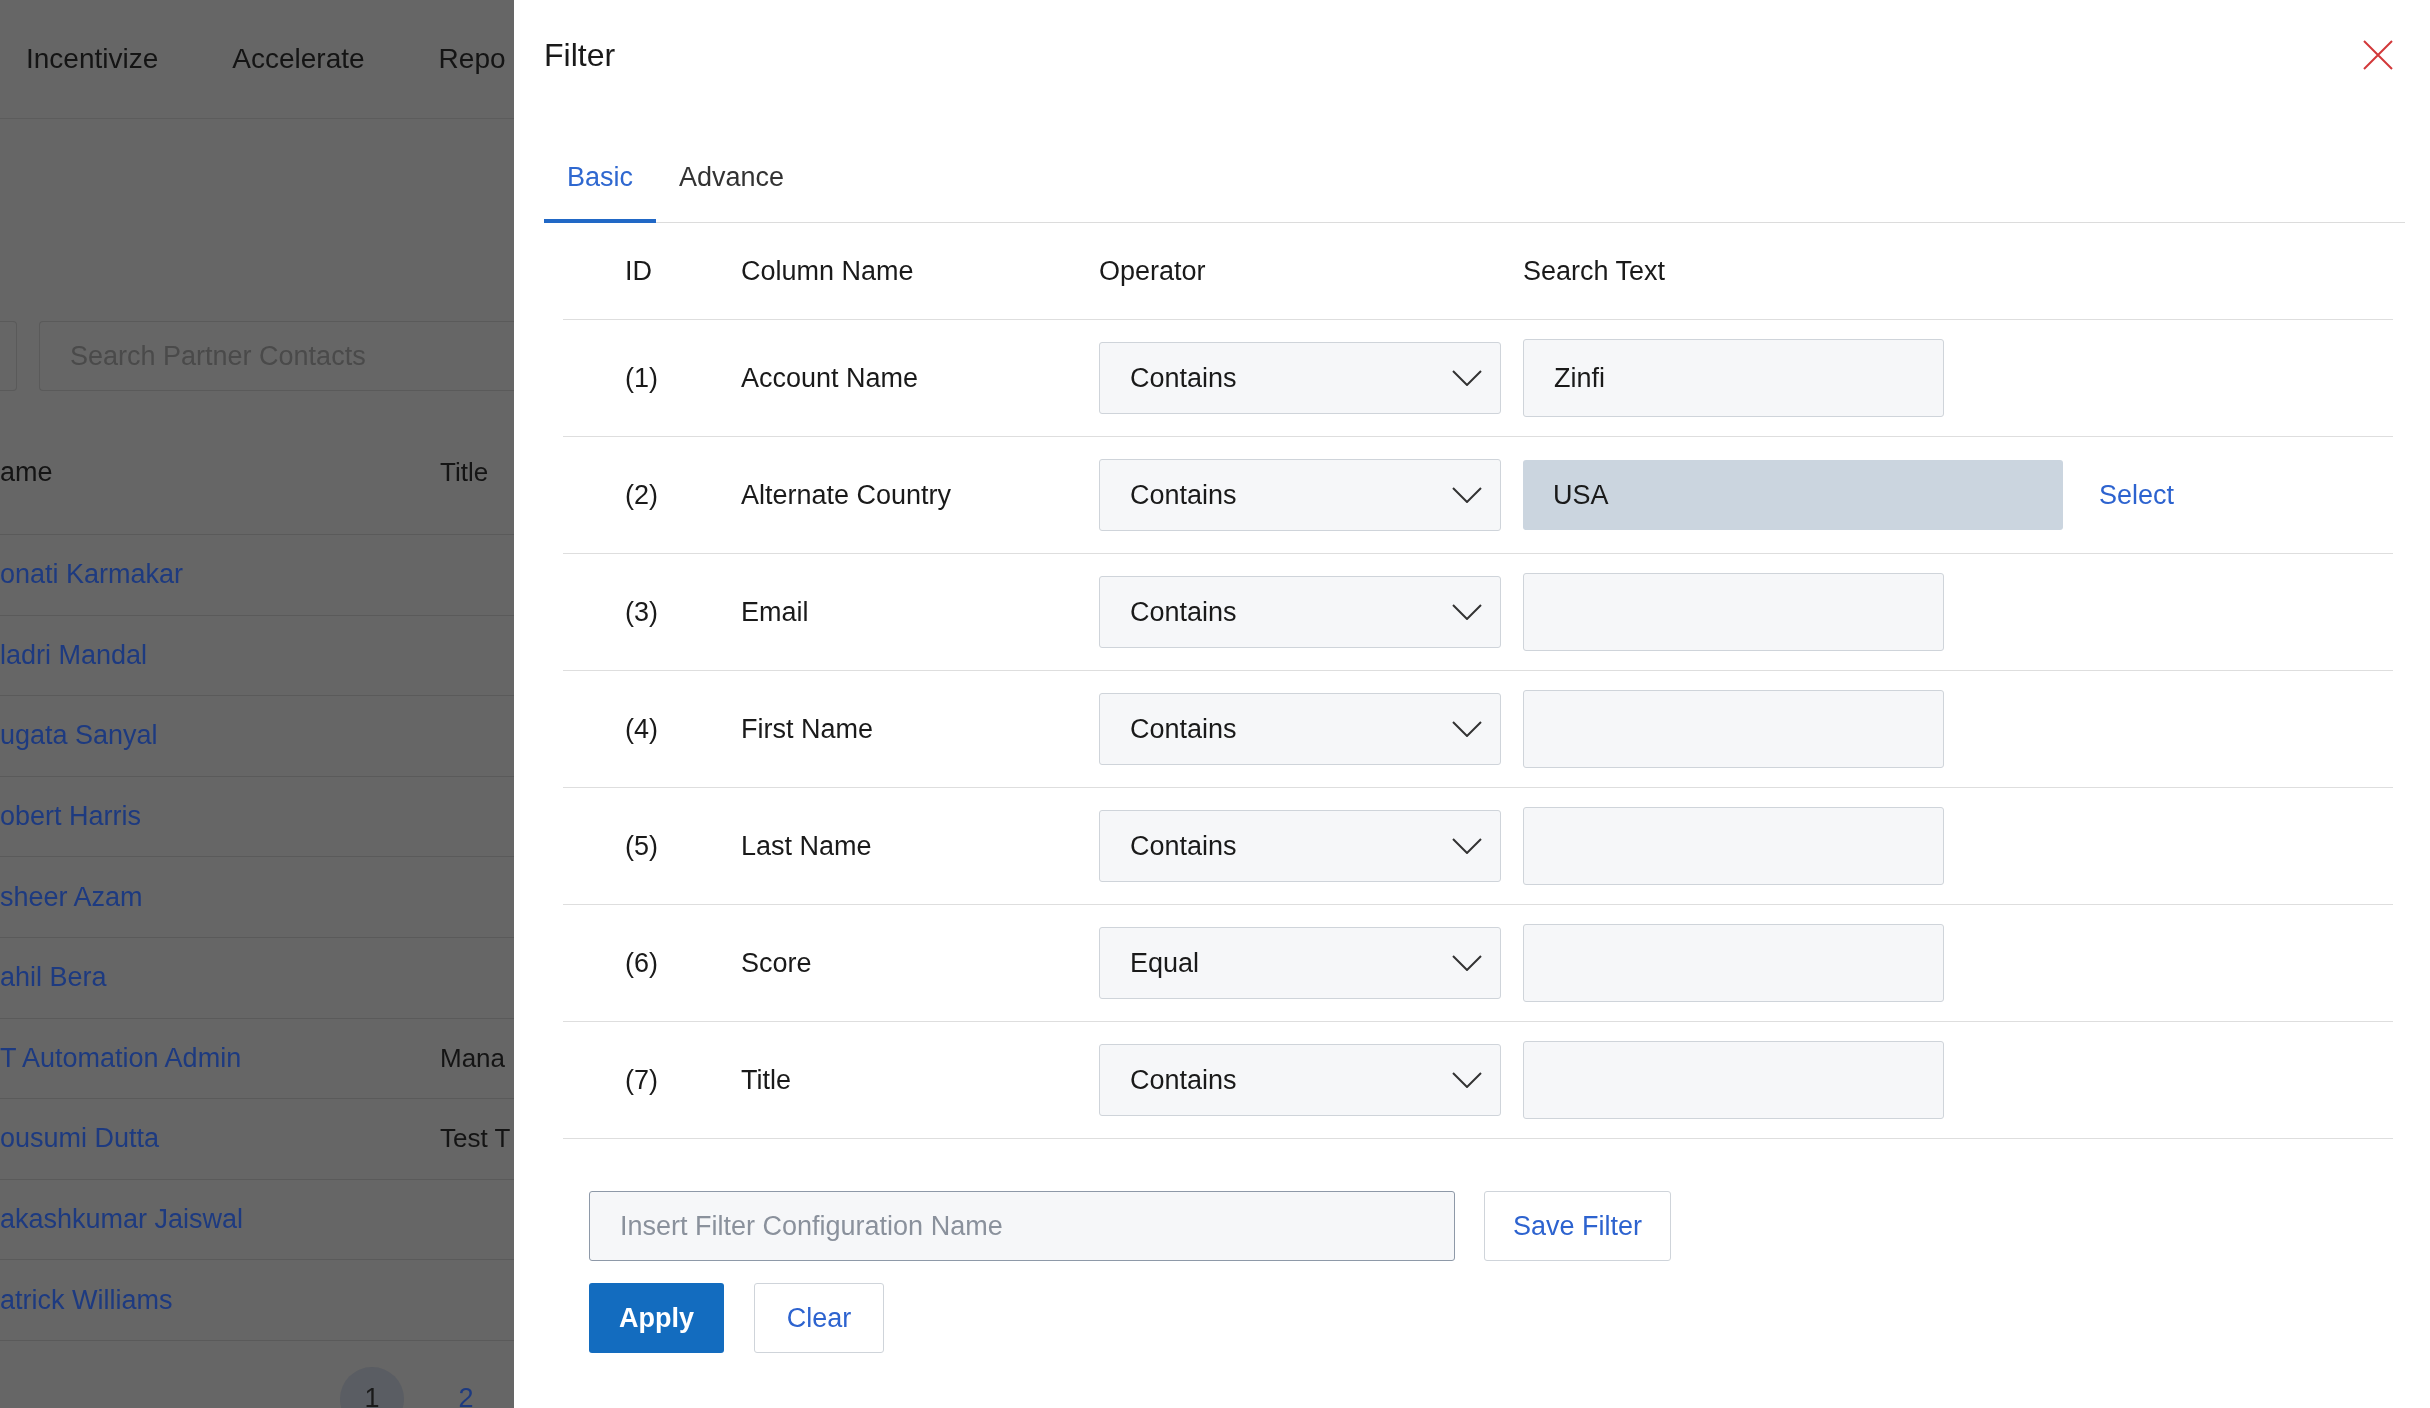 This screenshot has height=1408, width=2430. I want to click on search-text-field: USA, so click(1793, 495).